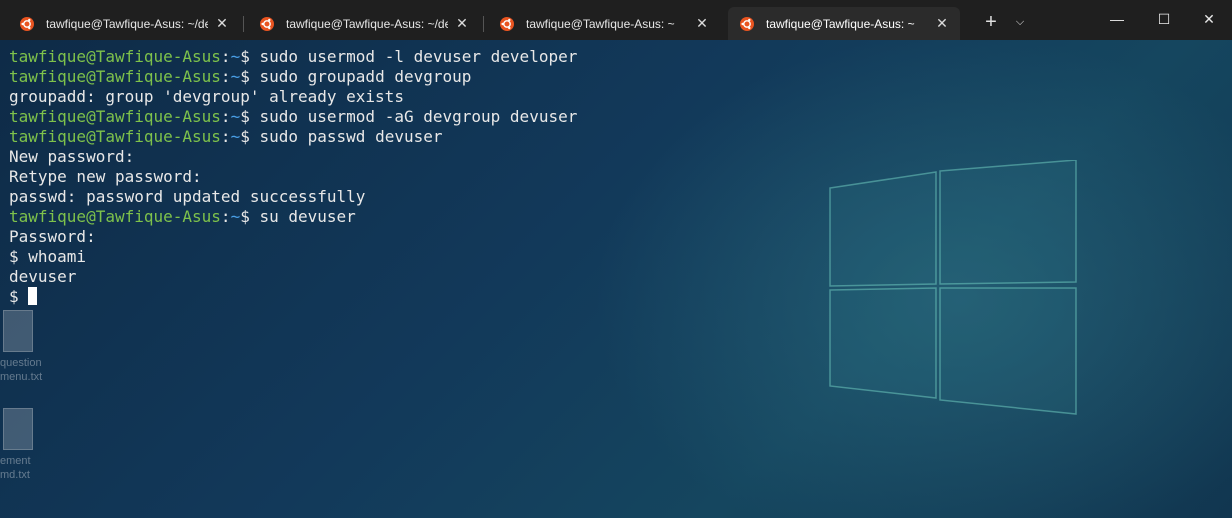 This screenshot has width=1232, height=518. Describe the element at coordinates (1117, 19) in the screenshot. I see `minimize-button: —` at that location.